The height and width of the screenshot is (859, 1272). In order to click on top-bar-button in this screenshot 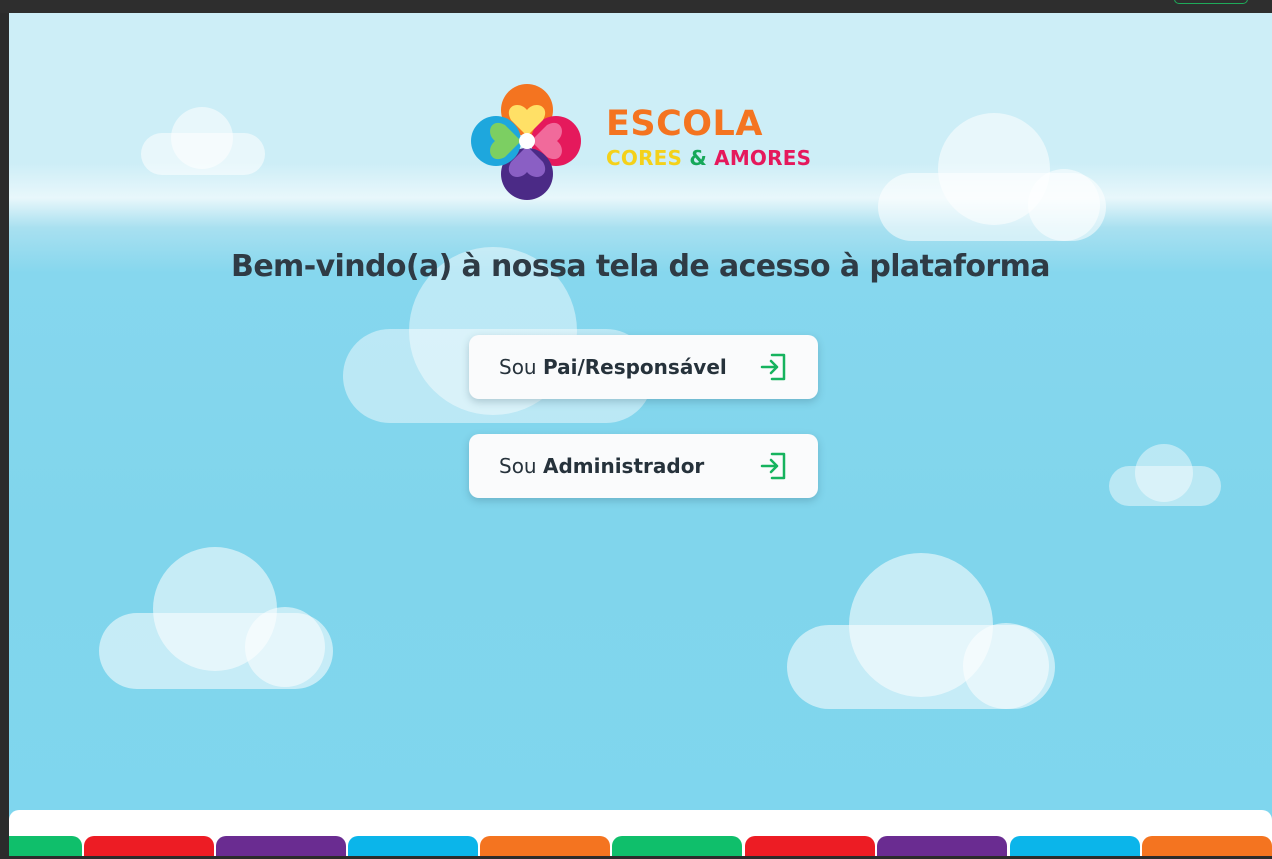, I will do `click(1211, 2)`.